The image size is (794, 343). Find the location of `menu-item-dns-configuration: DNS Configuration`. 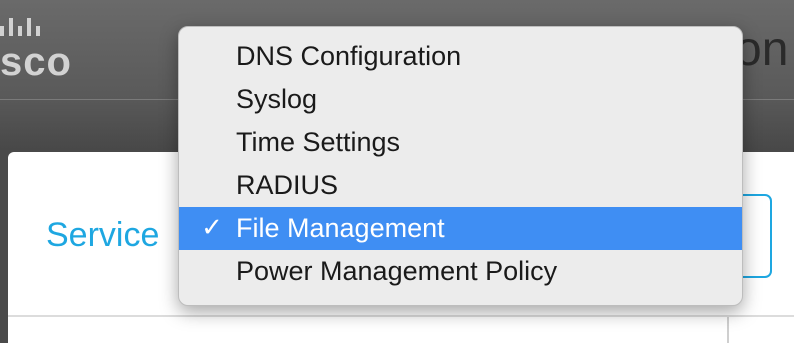

menu-item-dns-configuration: DNS Configuration is located at coordinates (460, 56).